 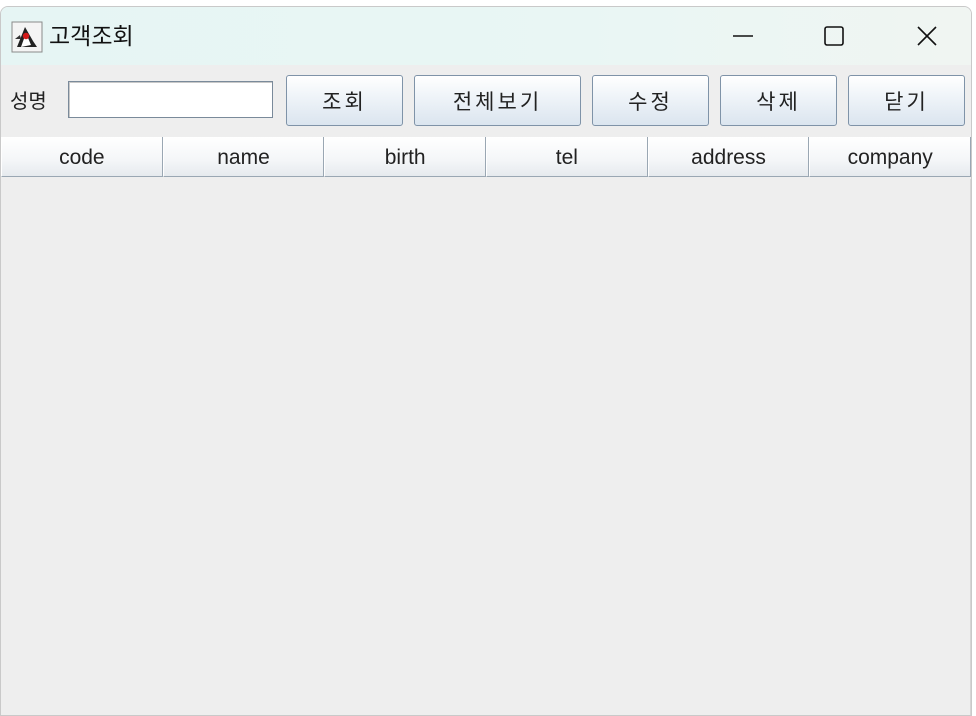 I want to click on close-button: 닫기, so click(x=906, y=100).